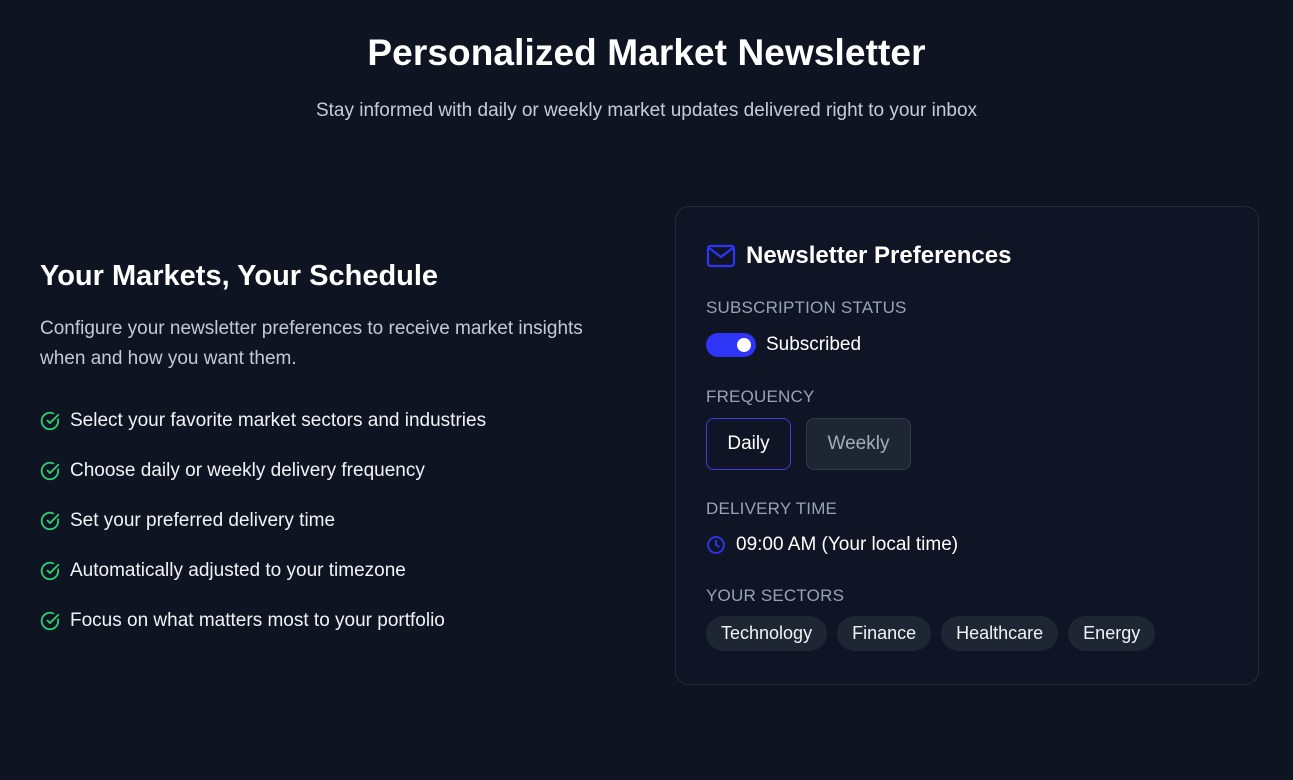 Image resolution: width=1293 pixels, height=780 pixels. Describe the element at coordinates (721, 256) in the screenshot. I see `mail-icon` at that location.